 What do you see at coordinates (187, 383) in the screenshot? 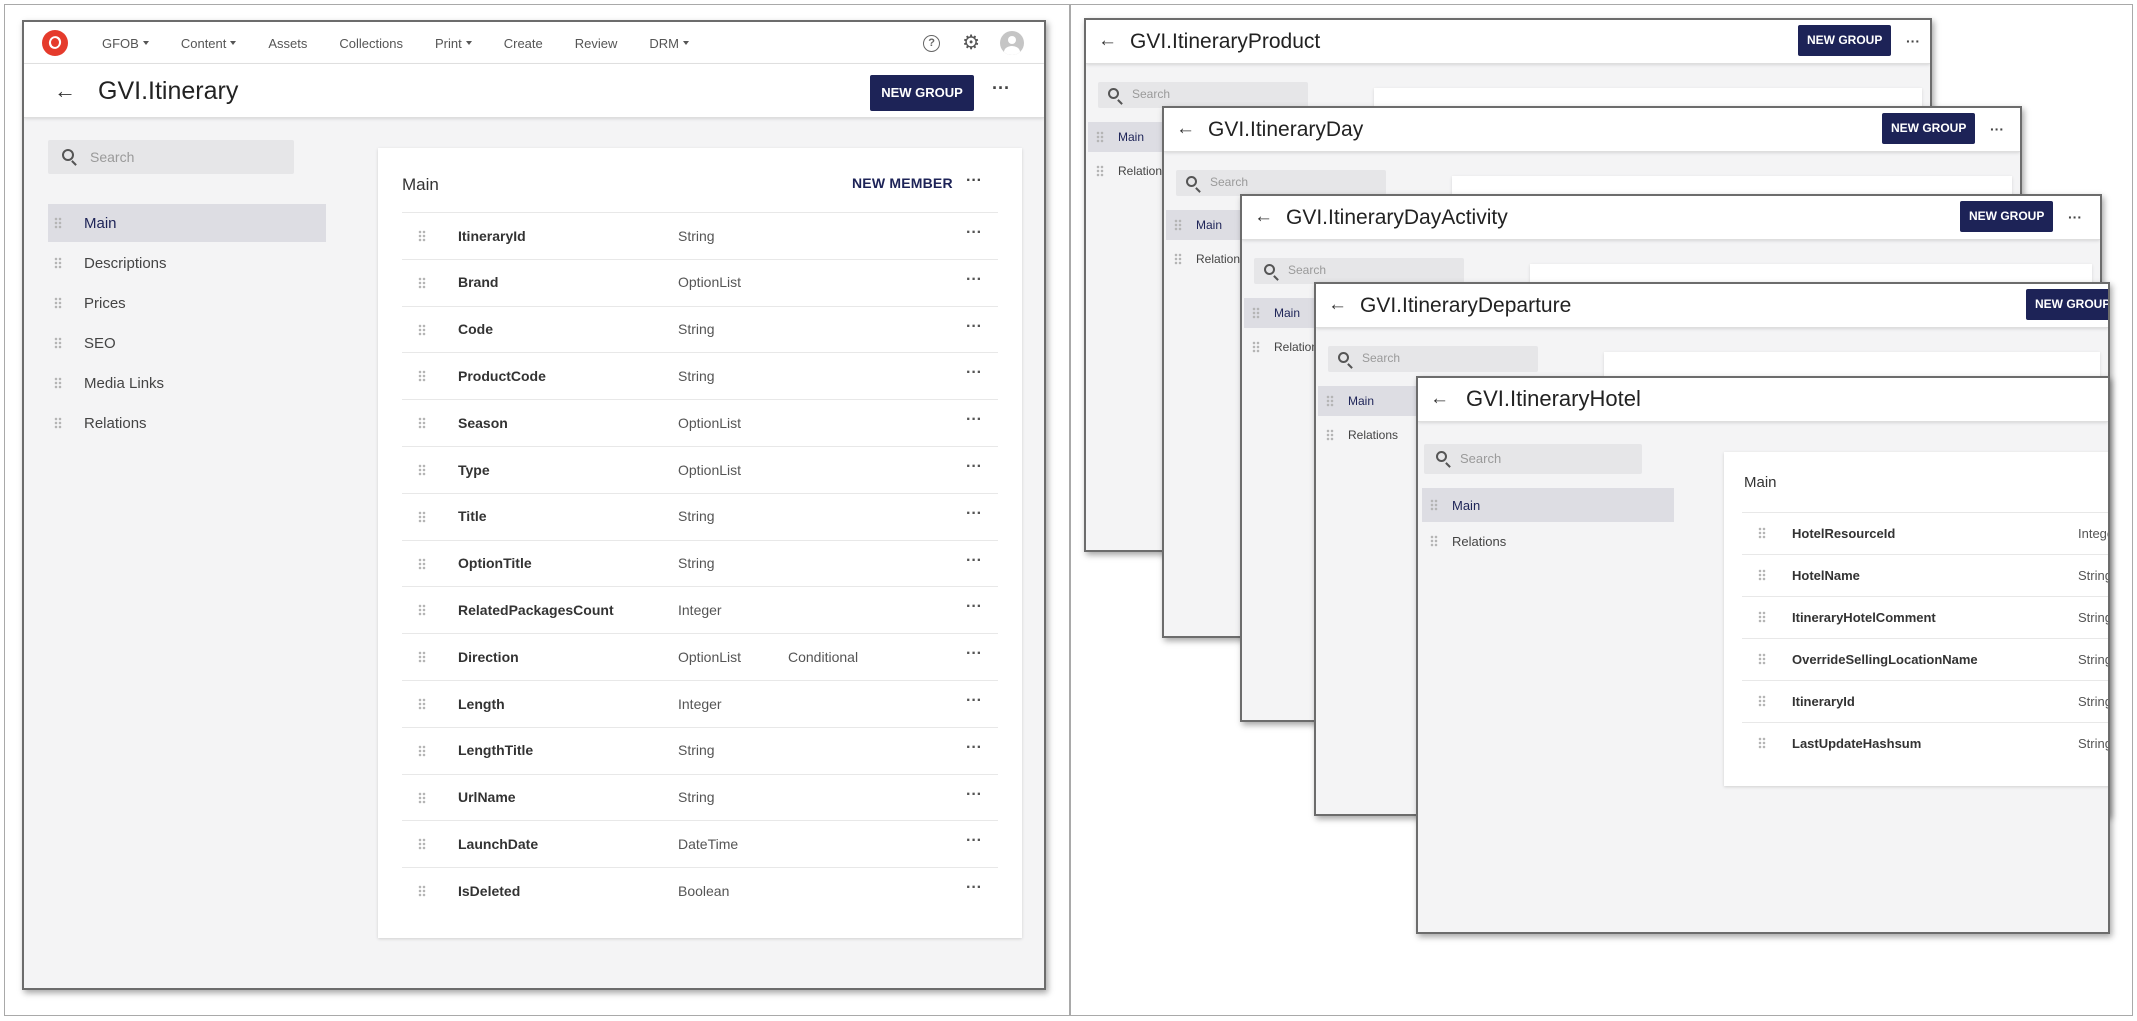
I see `sidebar-item-media-links: Media Links` at bounding box center [187, 383].